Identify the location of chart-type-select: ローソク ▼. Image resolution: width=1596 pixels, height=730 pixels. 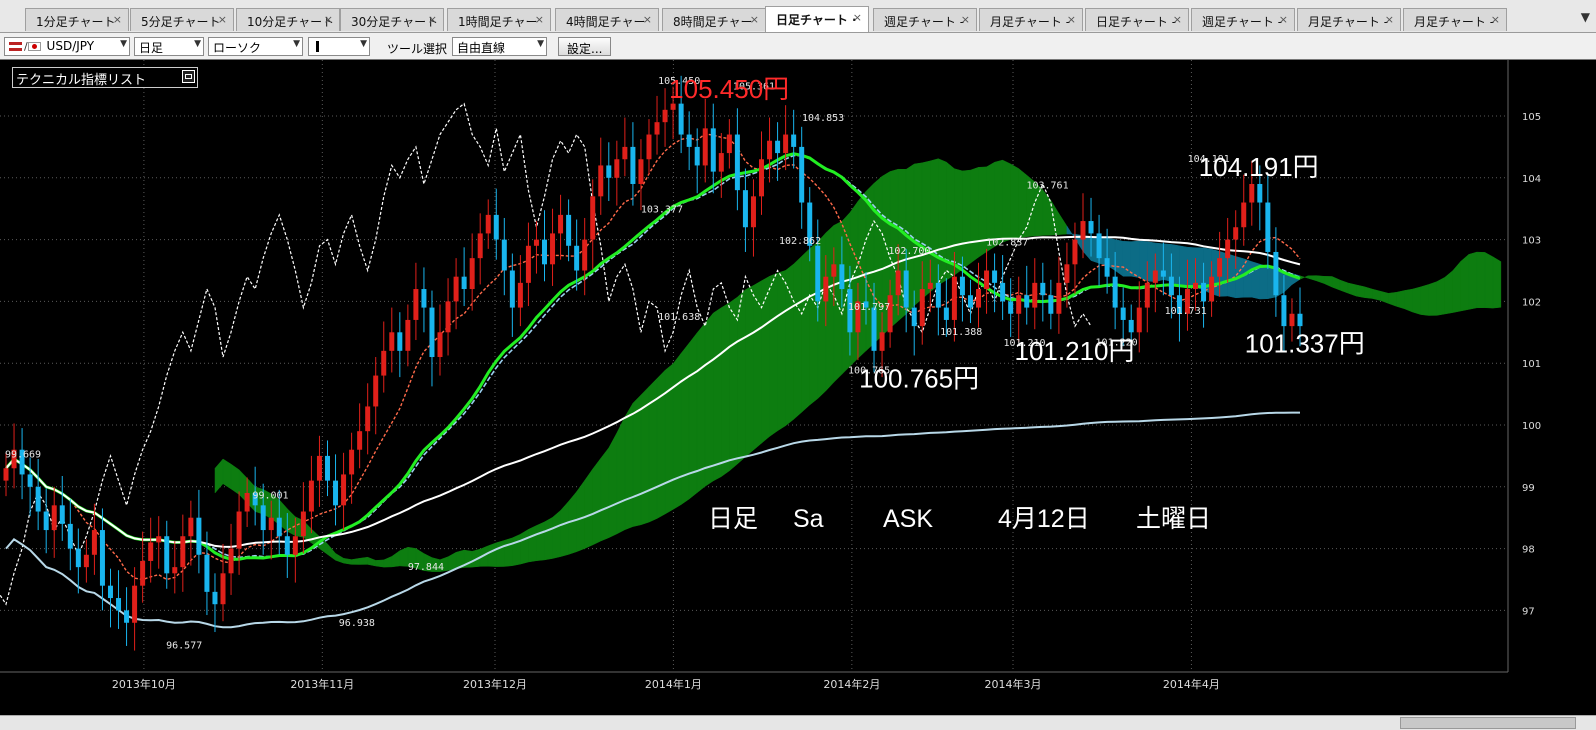
(255, 46).